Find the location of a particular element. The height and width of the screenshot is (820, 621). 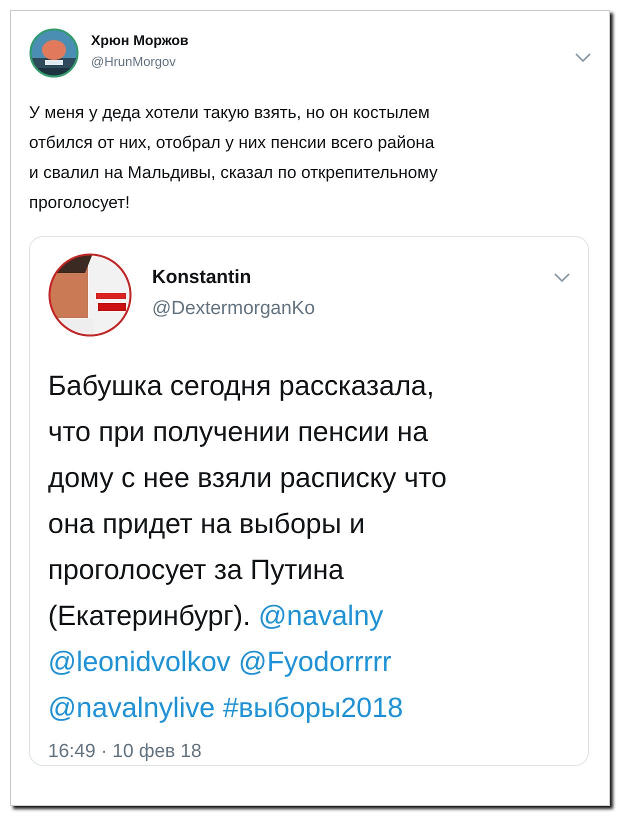

mention-link: @navalnylive is located at coordinates (131, 708).